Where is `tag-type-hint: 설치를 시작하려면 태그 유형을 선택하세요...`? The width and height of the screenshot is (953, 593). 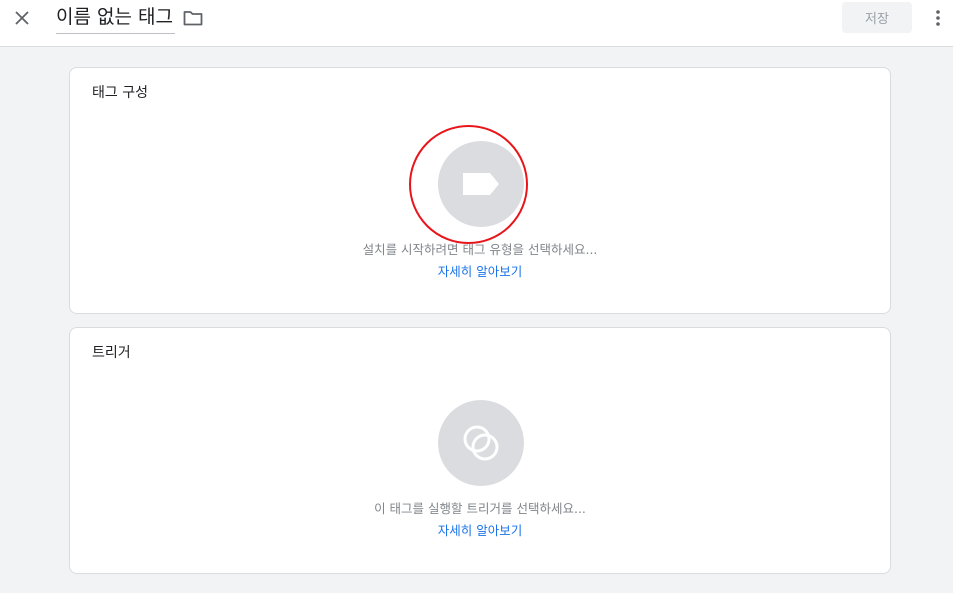 tag-type-hint: 설치를 시작하려면 태그 유형을 선택하세요... is located at coordinates (480, 249).